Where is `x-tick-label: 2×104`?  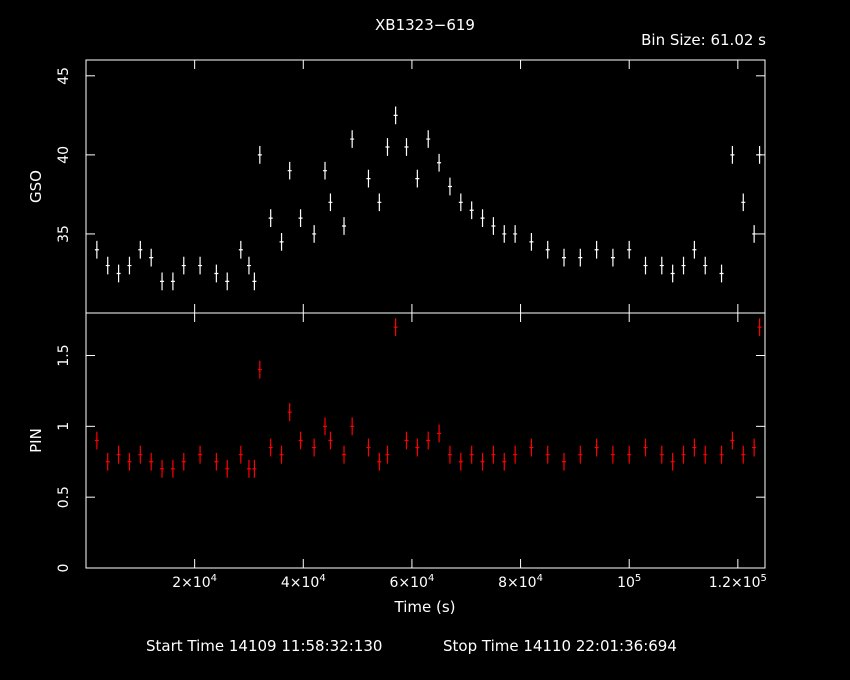 x-tick-label: 2×104 is located at coordinates (194, 582).